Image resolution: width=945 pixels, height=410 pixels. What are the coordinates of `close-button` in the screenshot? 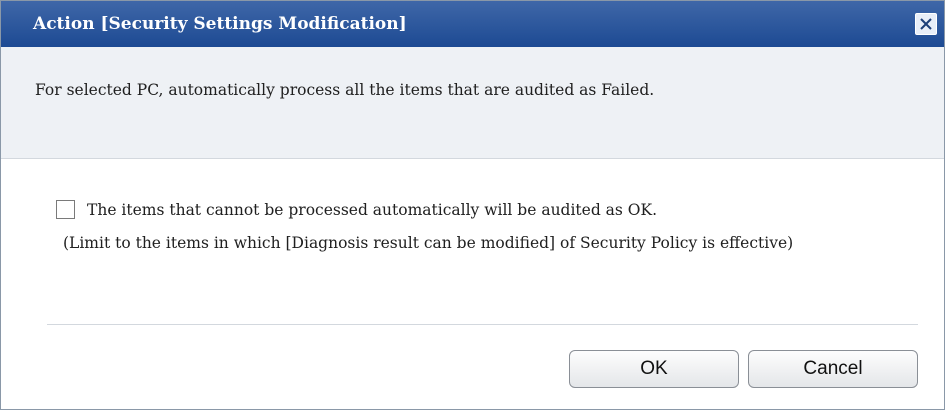 It's located at (926, 24).